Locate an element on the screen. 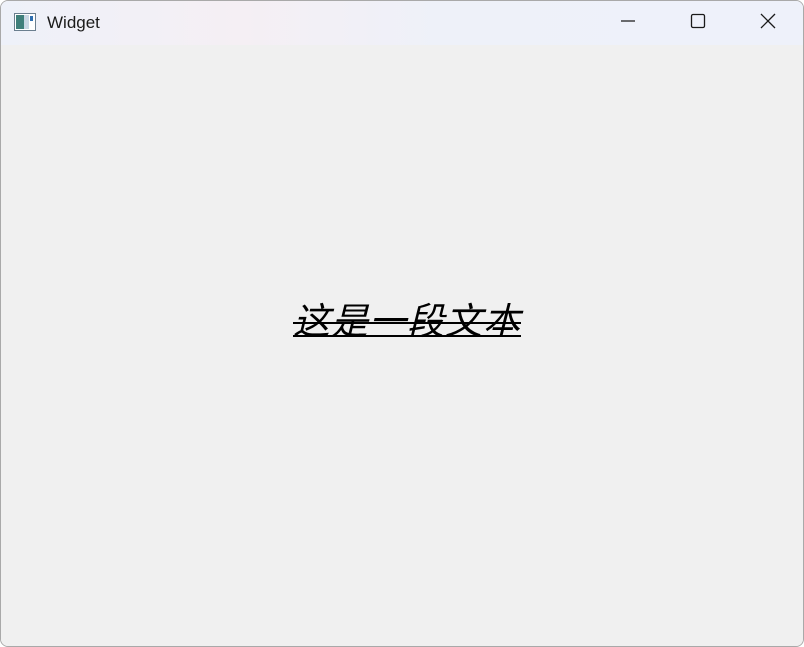 Image resolution: width=804 pixels, height=647 pixels. minimize-icon is located at coordinates (628, 23).